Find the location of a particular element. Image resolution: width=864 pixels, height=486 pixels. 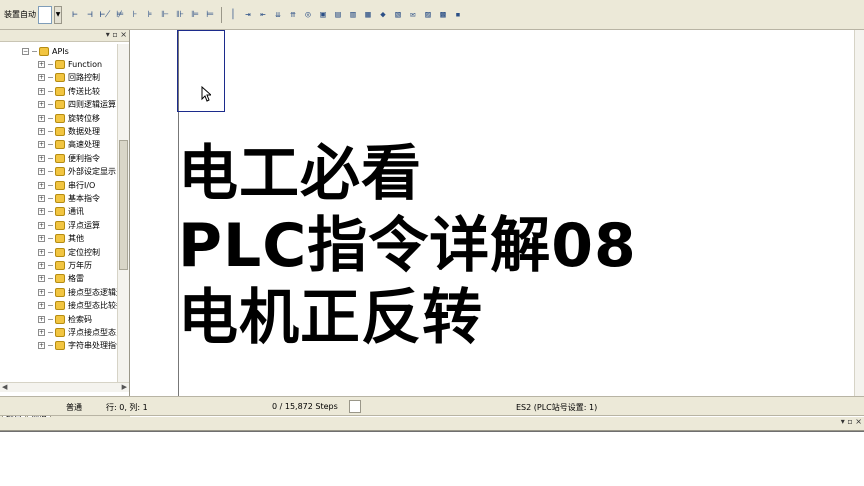

status-position: 行: 0, 列: 1 is located at coordinates (127, 407).